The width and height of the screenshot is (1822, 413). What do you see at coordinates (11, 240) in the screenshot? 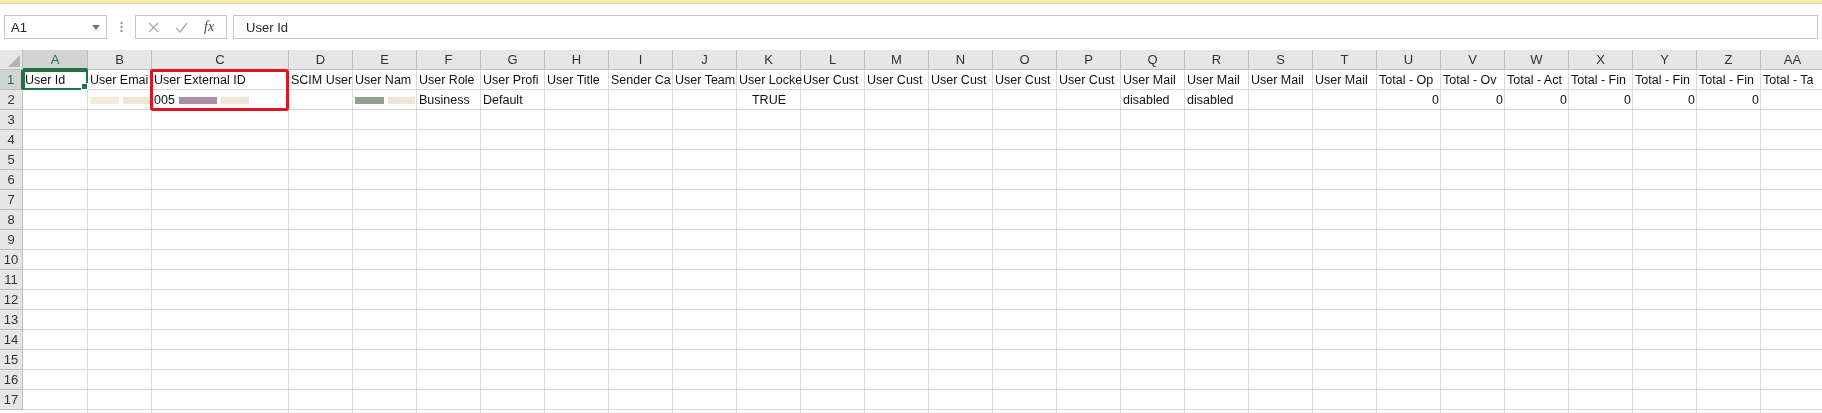
I see `row-header: 9` at bounding box center [11, 240].